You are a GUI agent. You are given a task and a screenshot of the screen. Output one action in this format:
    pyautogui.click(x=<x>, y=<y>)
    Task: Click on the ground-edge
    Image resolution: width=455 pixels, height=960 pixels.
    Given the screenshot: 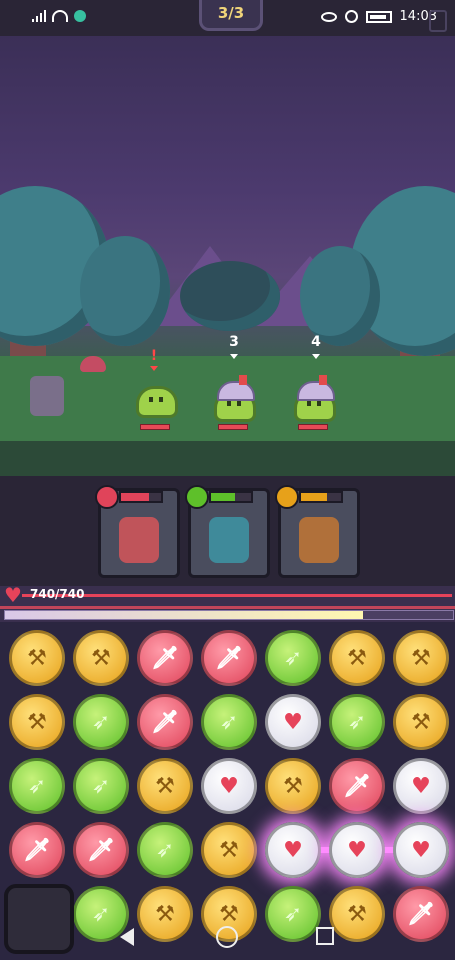 What is the action you would take?
    pyautogui.click(x=227, y=458)
    